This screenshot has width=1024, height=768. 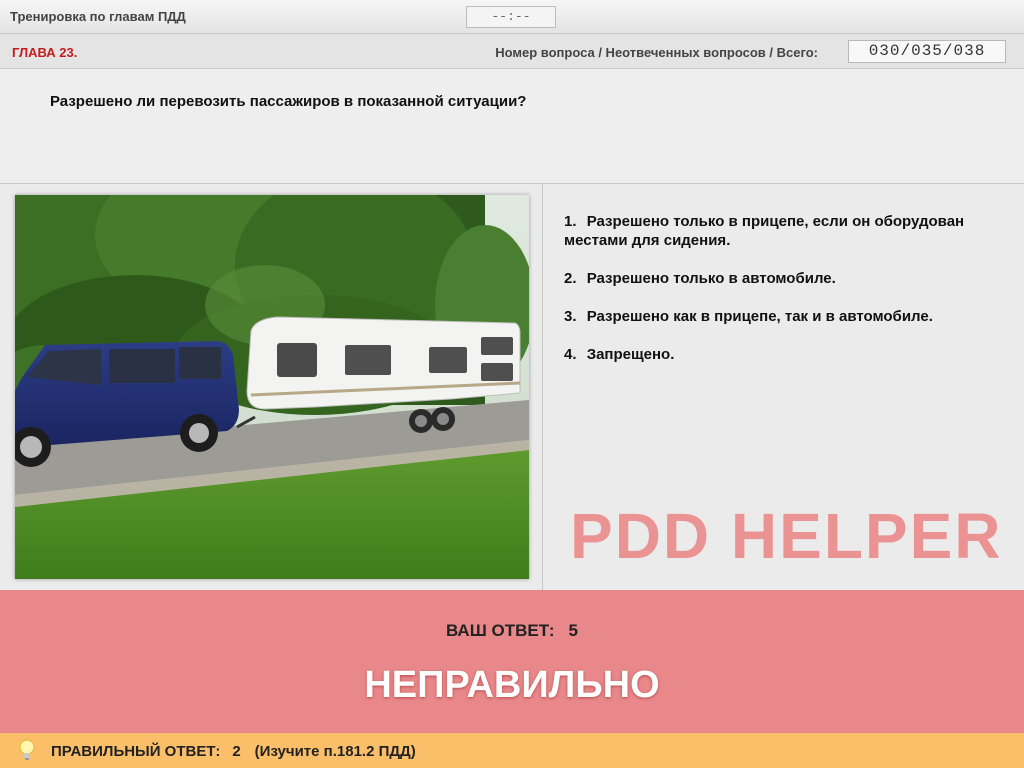 I want to click on answer-option-4: 4. Запрещено., so click(x=784, y=354).